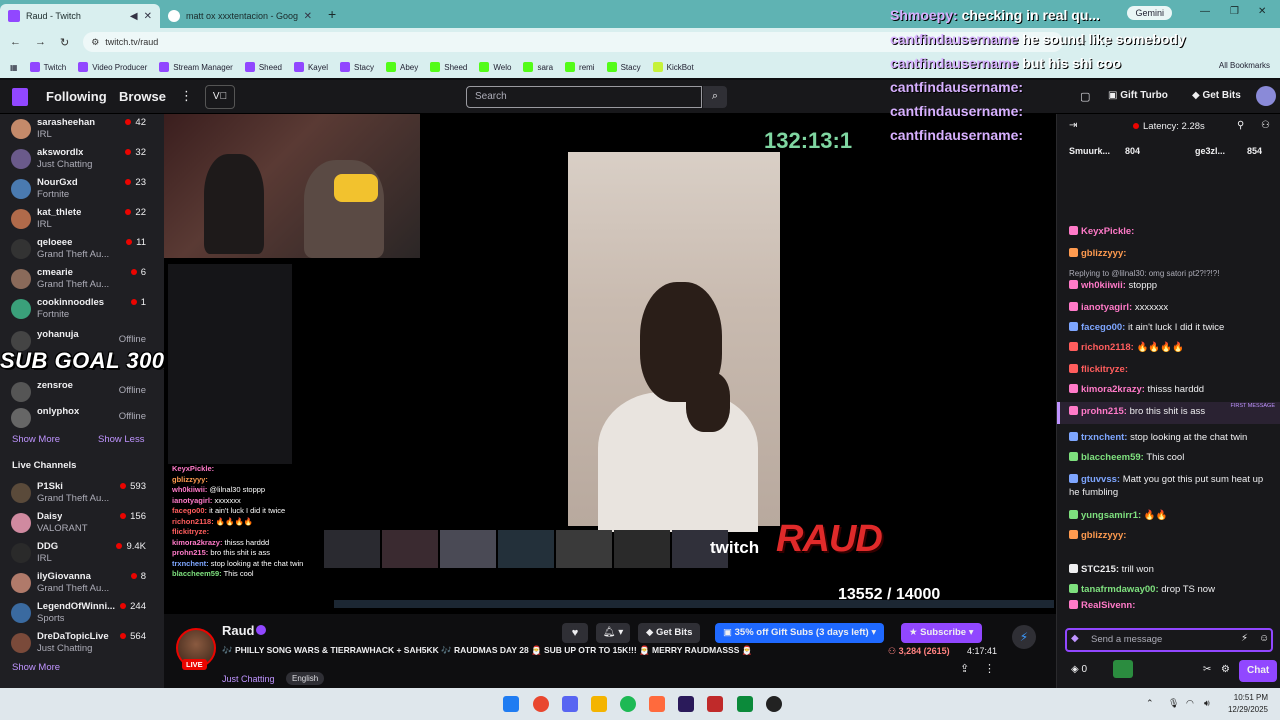  Describe the element at coordinates (1104, 411) in the screenshot. I see `chat-username: prohn215:` at that location.